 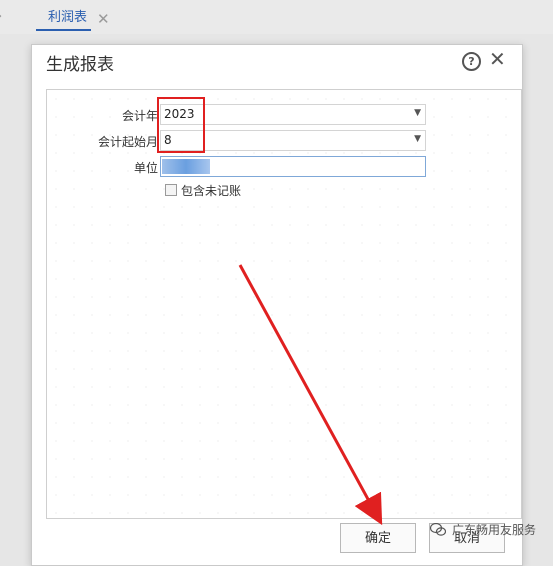 I want to click on watermark: 广东畅用友服务, so click(x=483, y=529).